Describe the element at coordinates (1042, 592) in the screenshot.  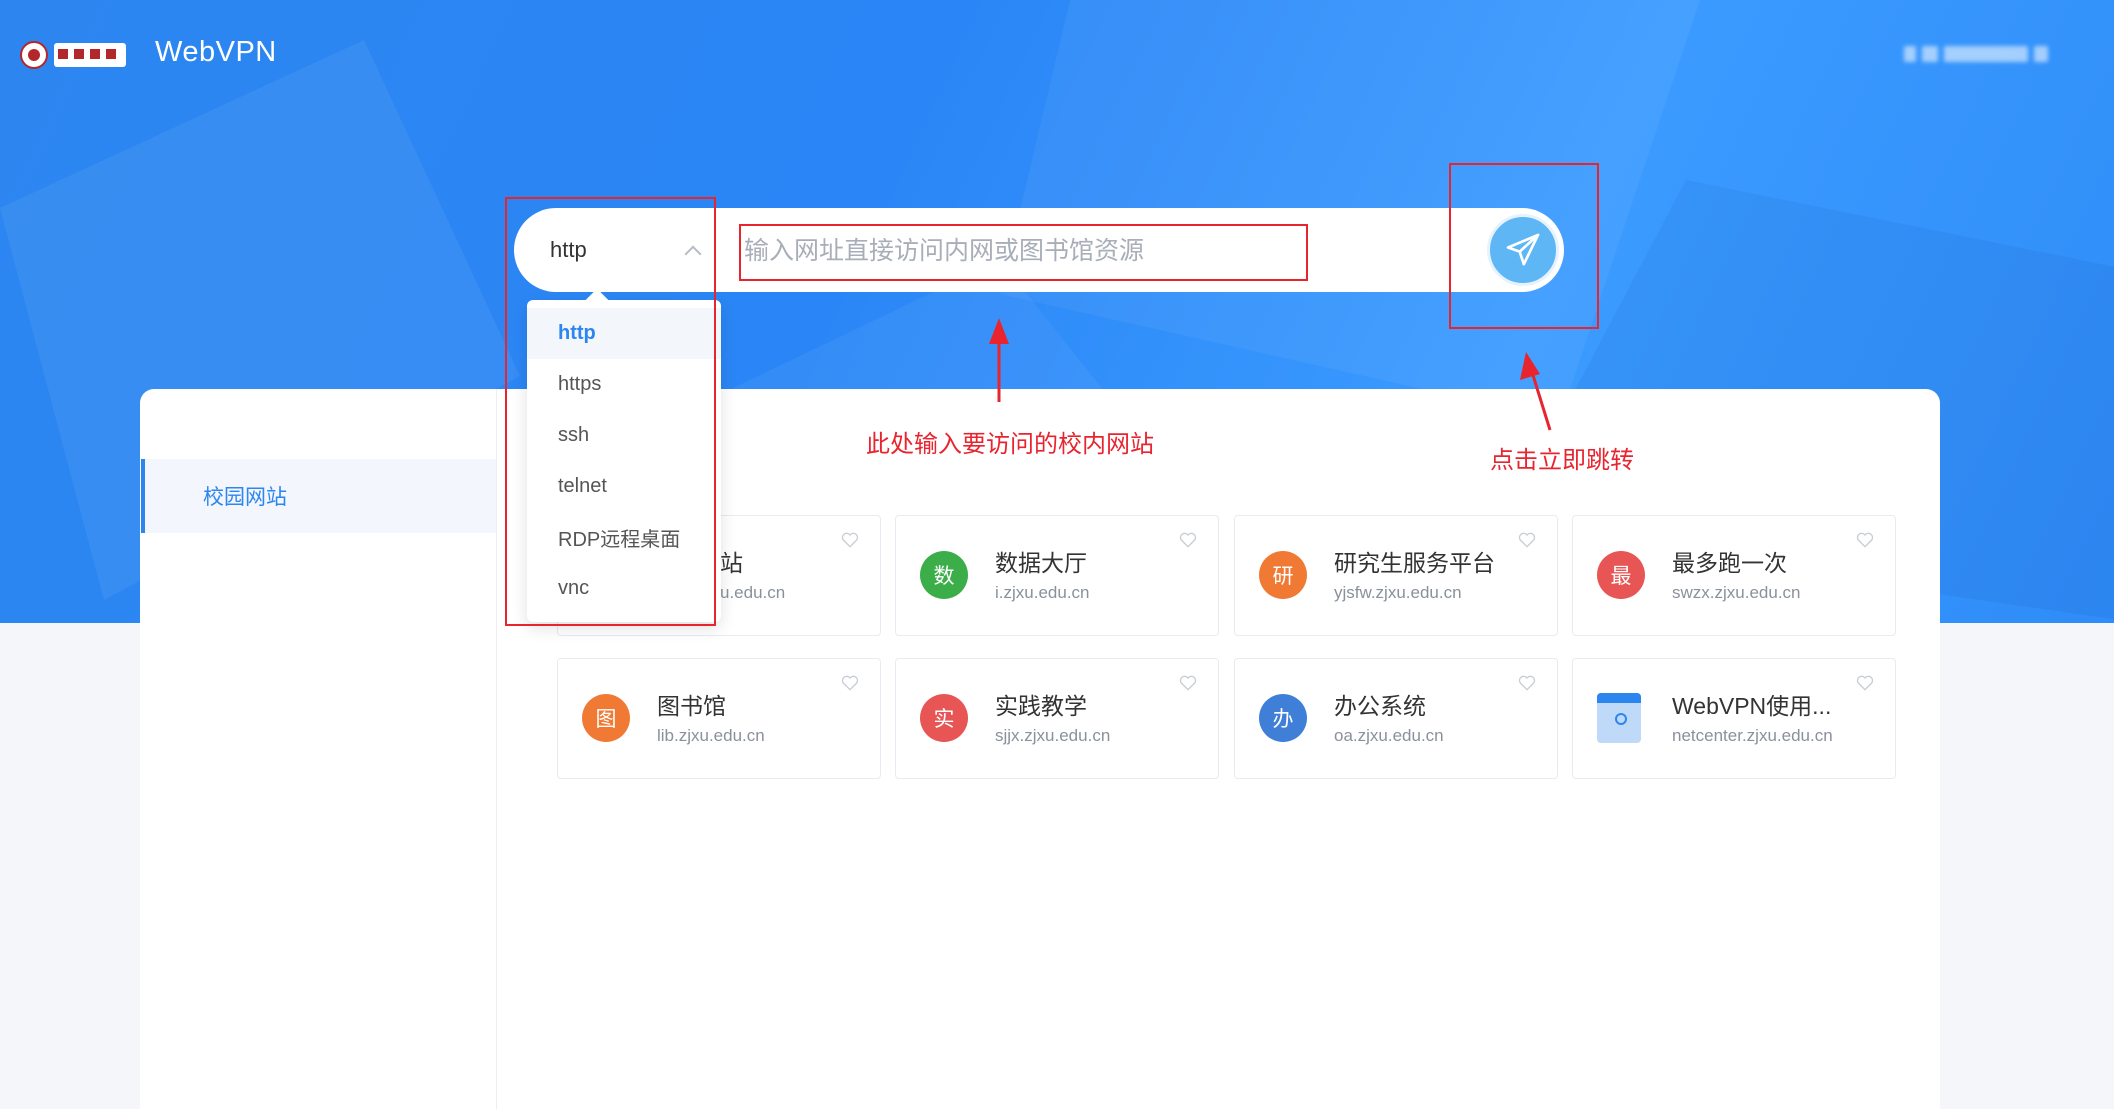
I see `site-domain: i.zjxu.edu.cn` at that location.